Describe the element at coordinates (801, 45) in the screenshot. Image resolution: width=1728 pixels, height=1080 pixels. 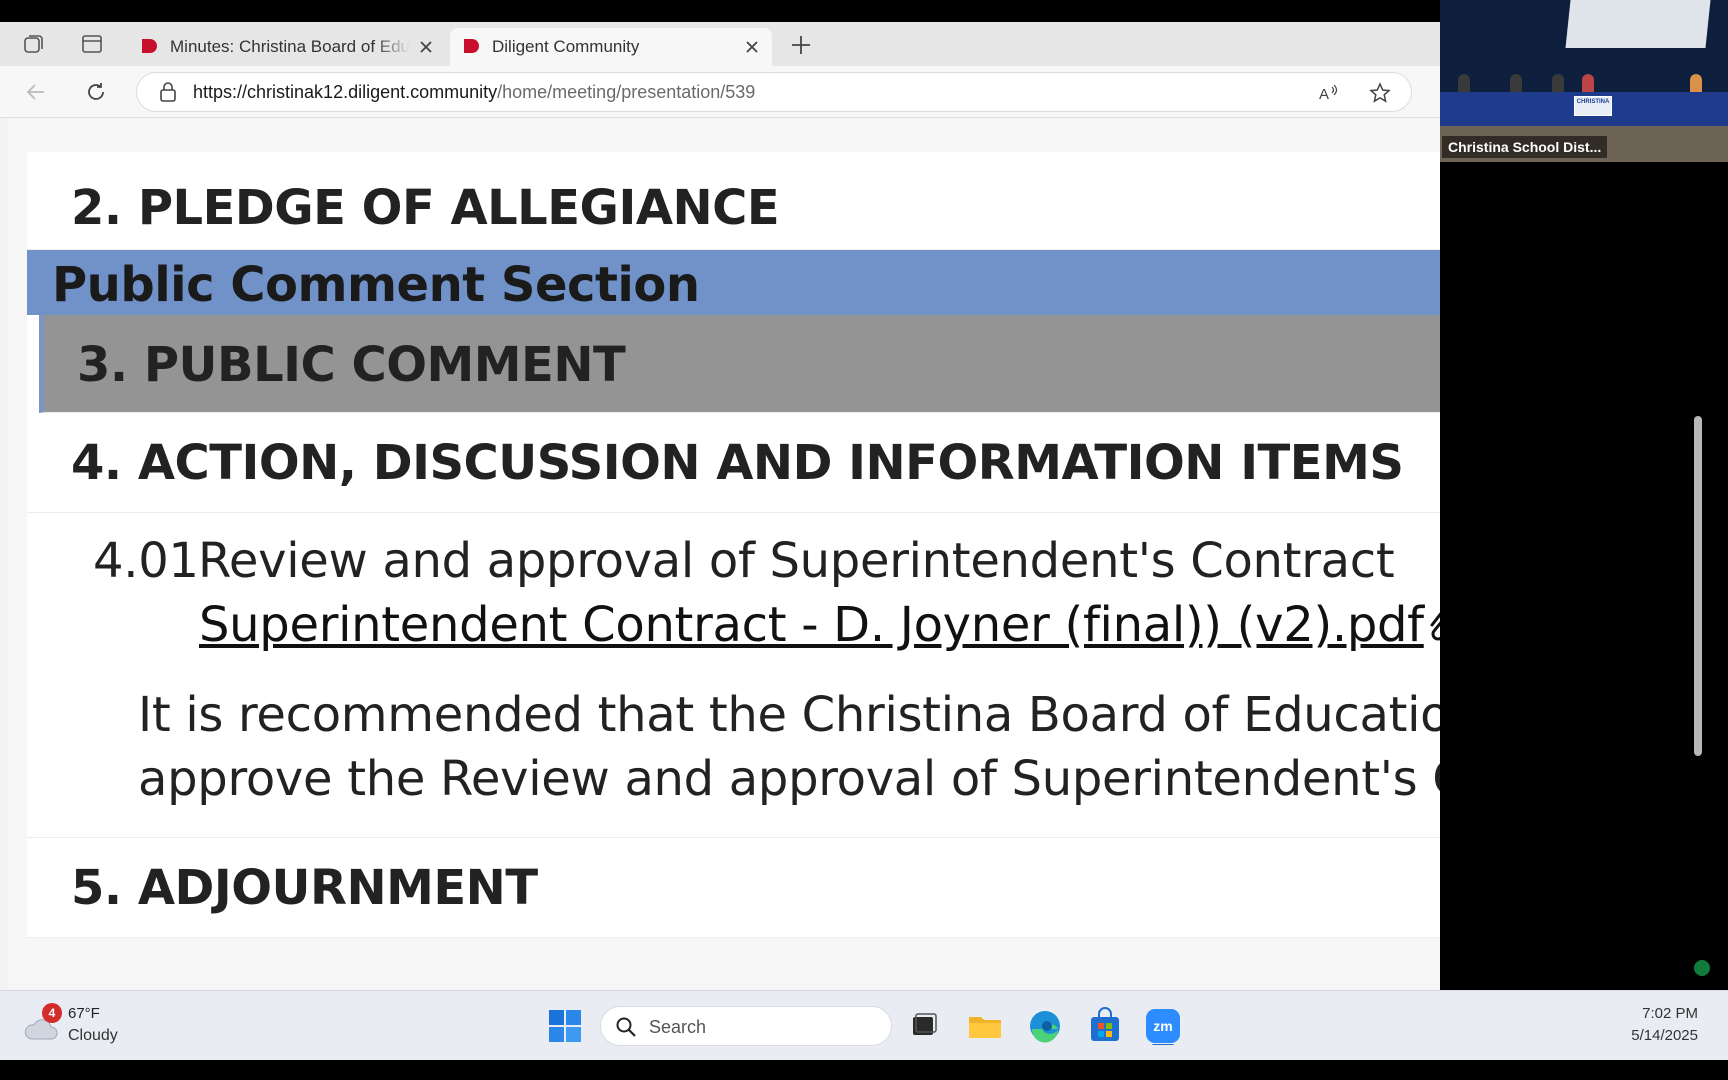
I see `new-tab-icon` at that location.